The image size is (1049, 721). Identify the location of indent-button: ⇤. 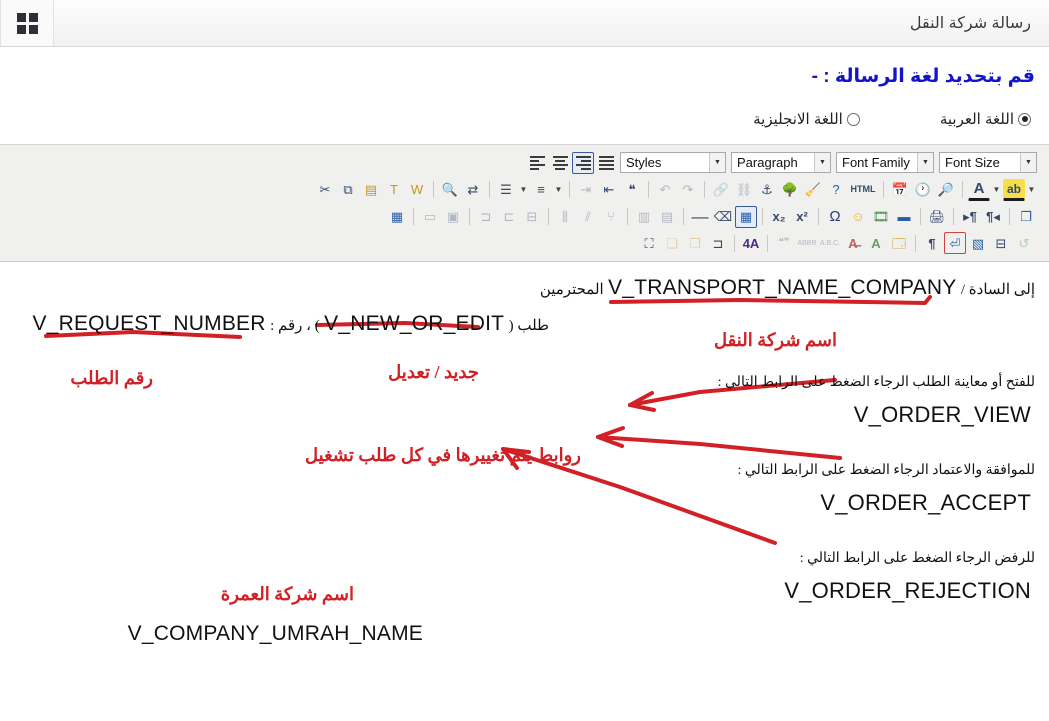
(609, 190).